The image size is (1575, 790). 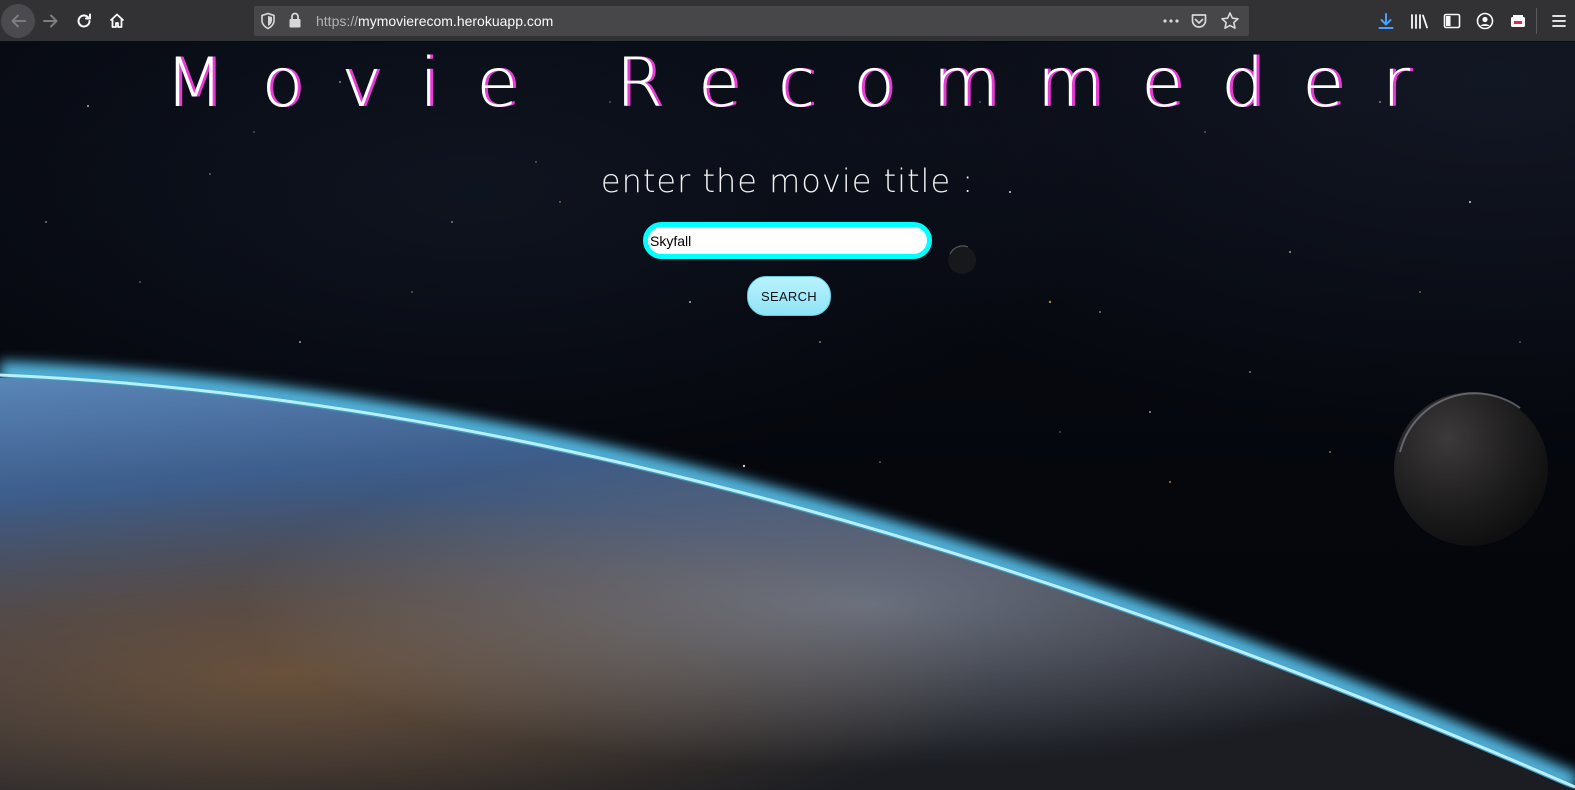 I want to click on home-button, so click(x=117, y=21).